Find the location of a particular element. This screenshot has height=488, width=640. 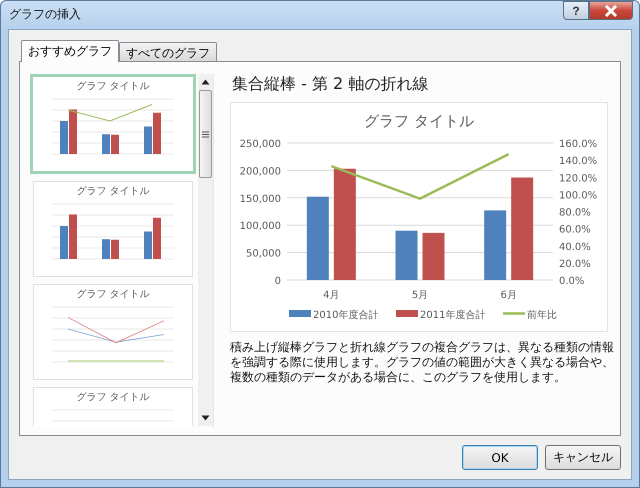

close-button is located at coordinates (611, 10).